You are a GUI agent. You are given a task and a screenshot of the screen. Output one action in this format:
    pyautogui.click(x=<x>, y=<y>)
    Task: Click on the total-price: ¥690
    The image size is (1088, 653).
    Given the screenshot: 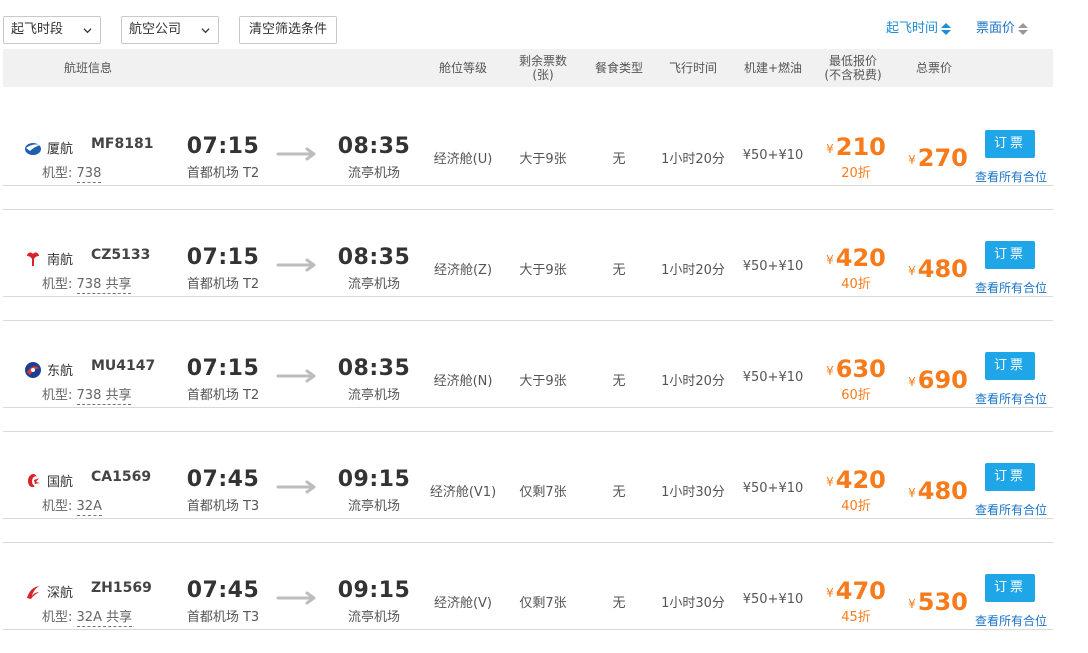 What is the action you would take?
    pyautogui.click(x=938, y=380)
    